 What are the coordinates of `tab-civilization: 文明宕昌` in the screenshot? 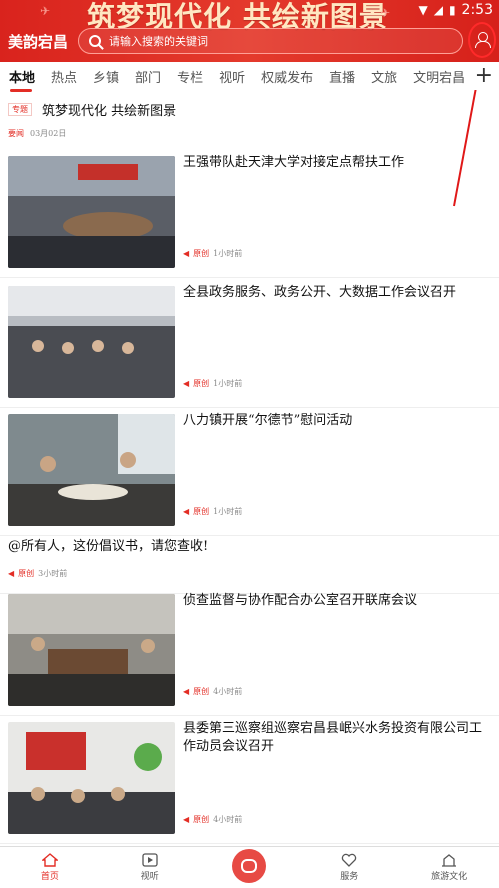 It's located at (439, 76).